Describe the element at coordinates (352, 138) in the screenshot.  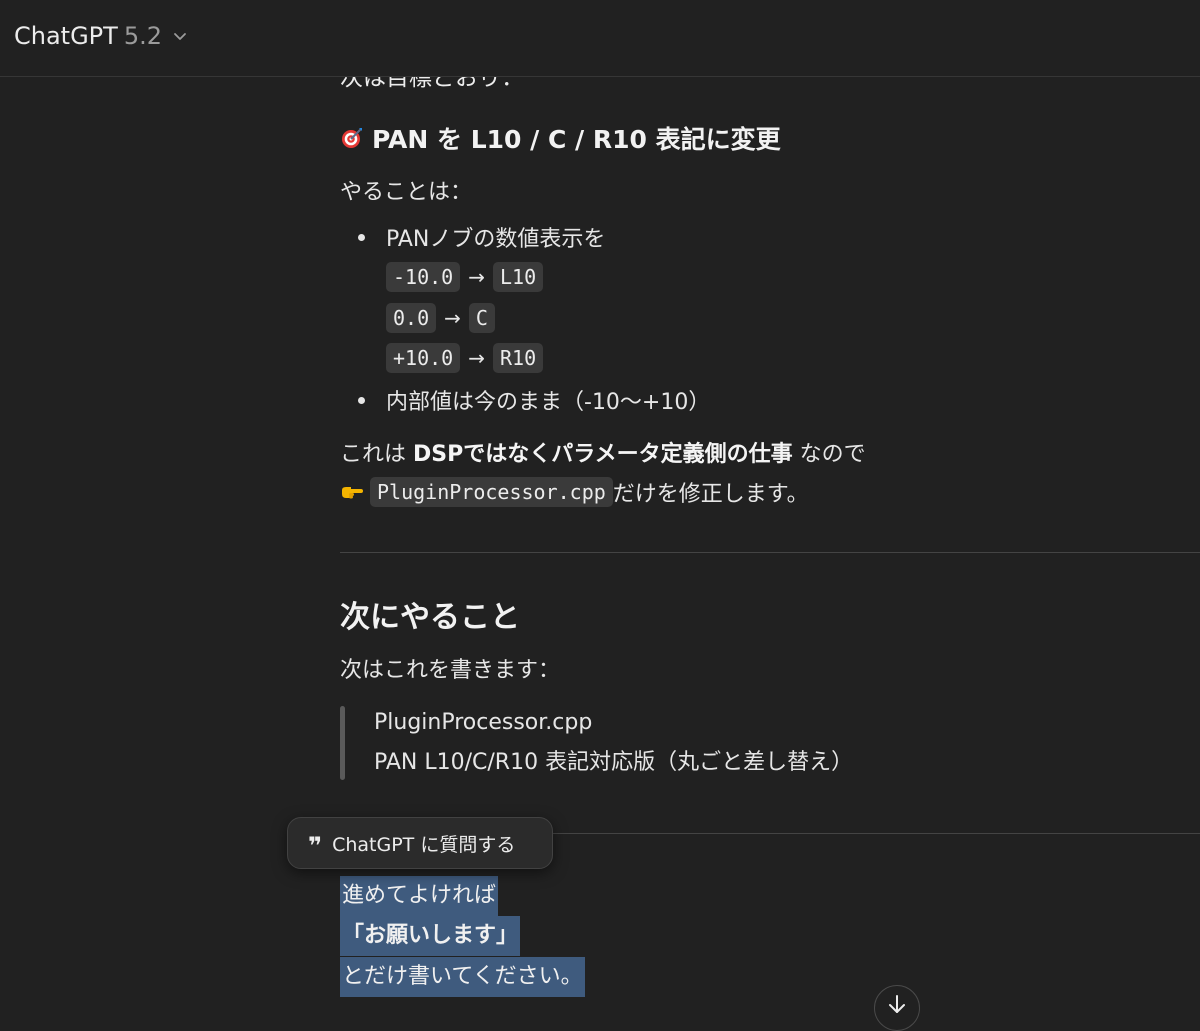
I see `dart-target-icon` at that location.